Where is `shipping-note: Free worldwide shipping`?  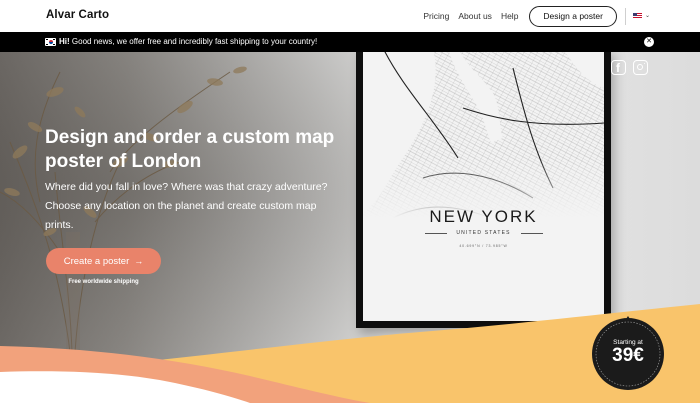 shipping-note: Free worldwide shipping is located at coordinates (103, 282).